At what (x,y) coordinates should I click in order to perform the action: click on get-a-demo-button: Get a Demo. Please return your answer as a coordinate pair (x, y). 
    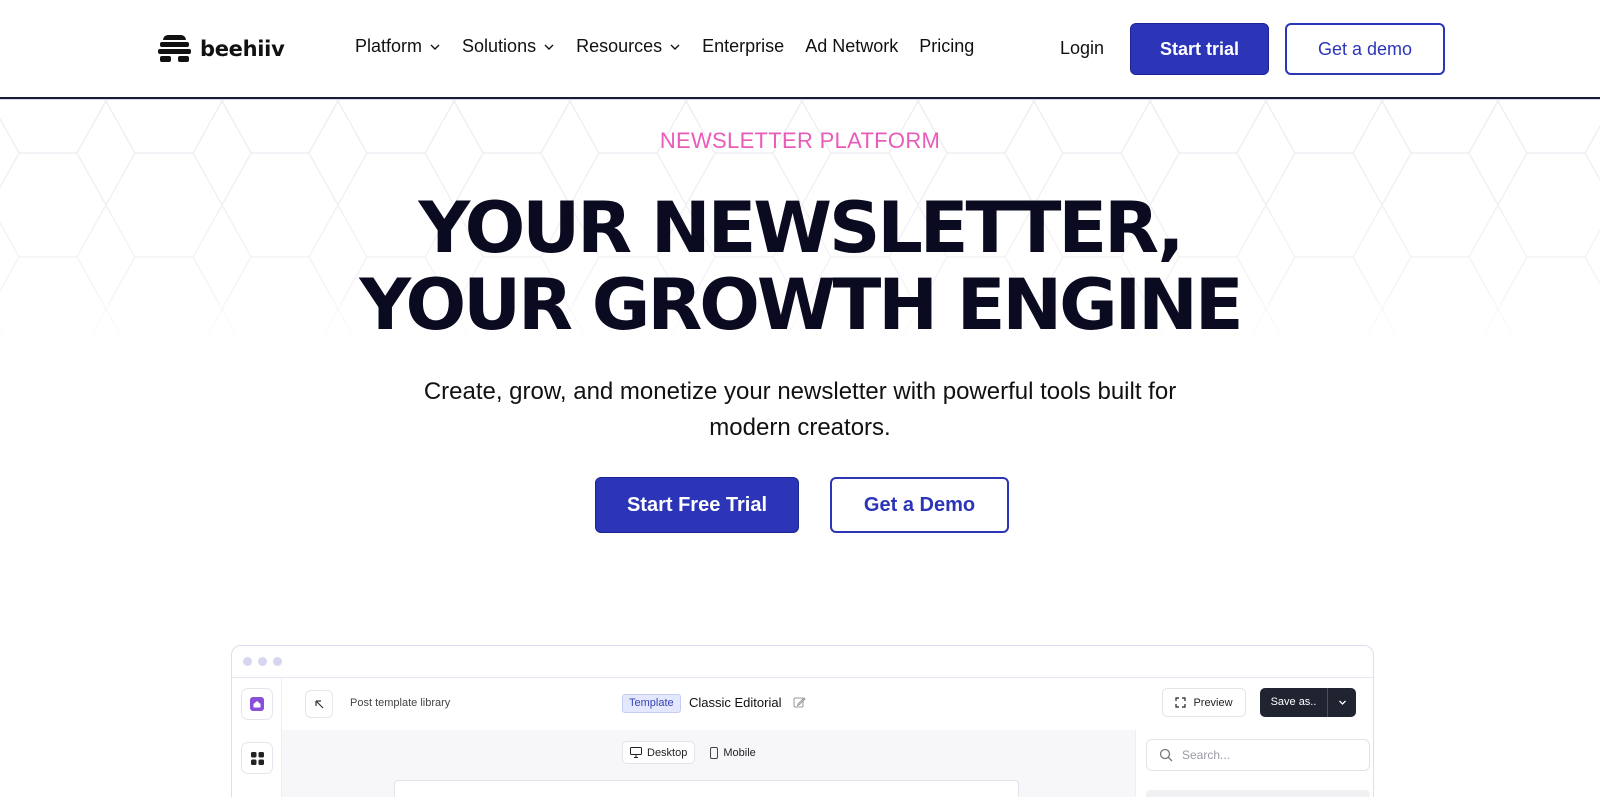
    Looking at the image, I should click on (919, 505).